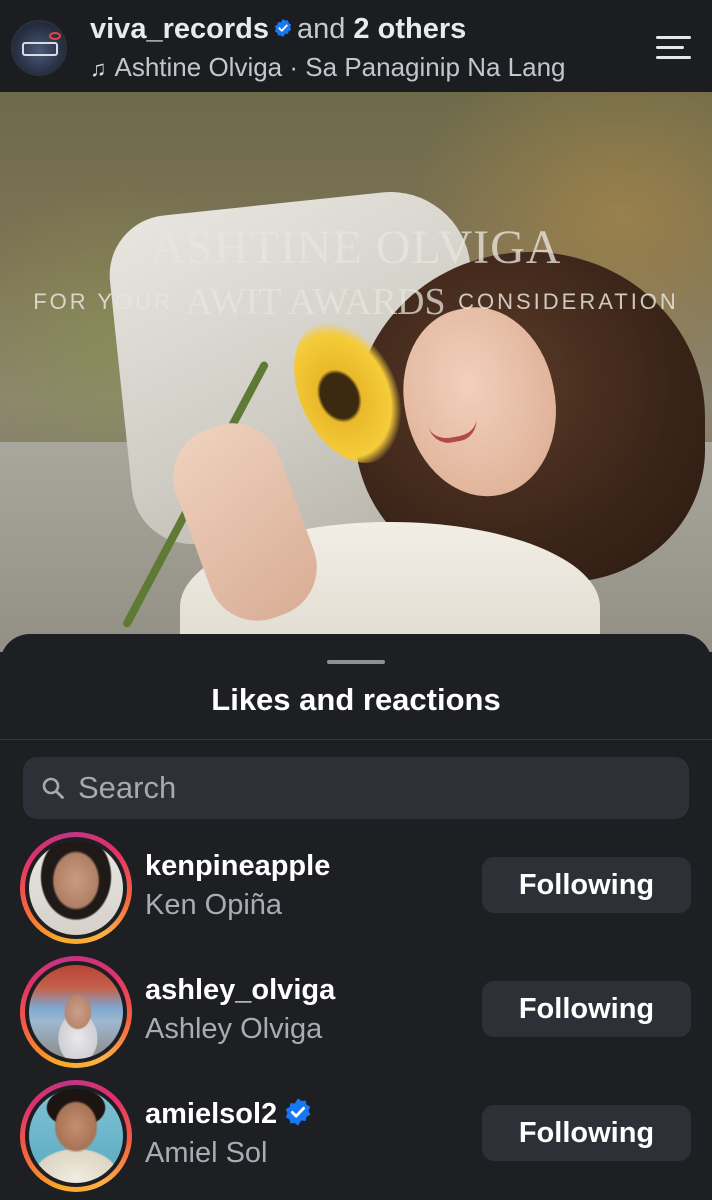  Describe the element at coordinates (206, 1153) in the screenshot. I see `liker-full-name: Amiel Sol` at that location.